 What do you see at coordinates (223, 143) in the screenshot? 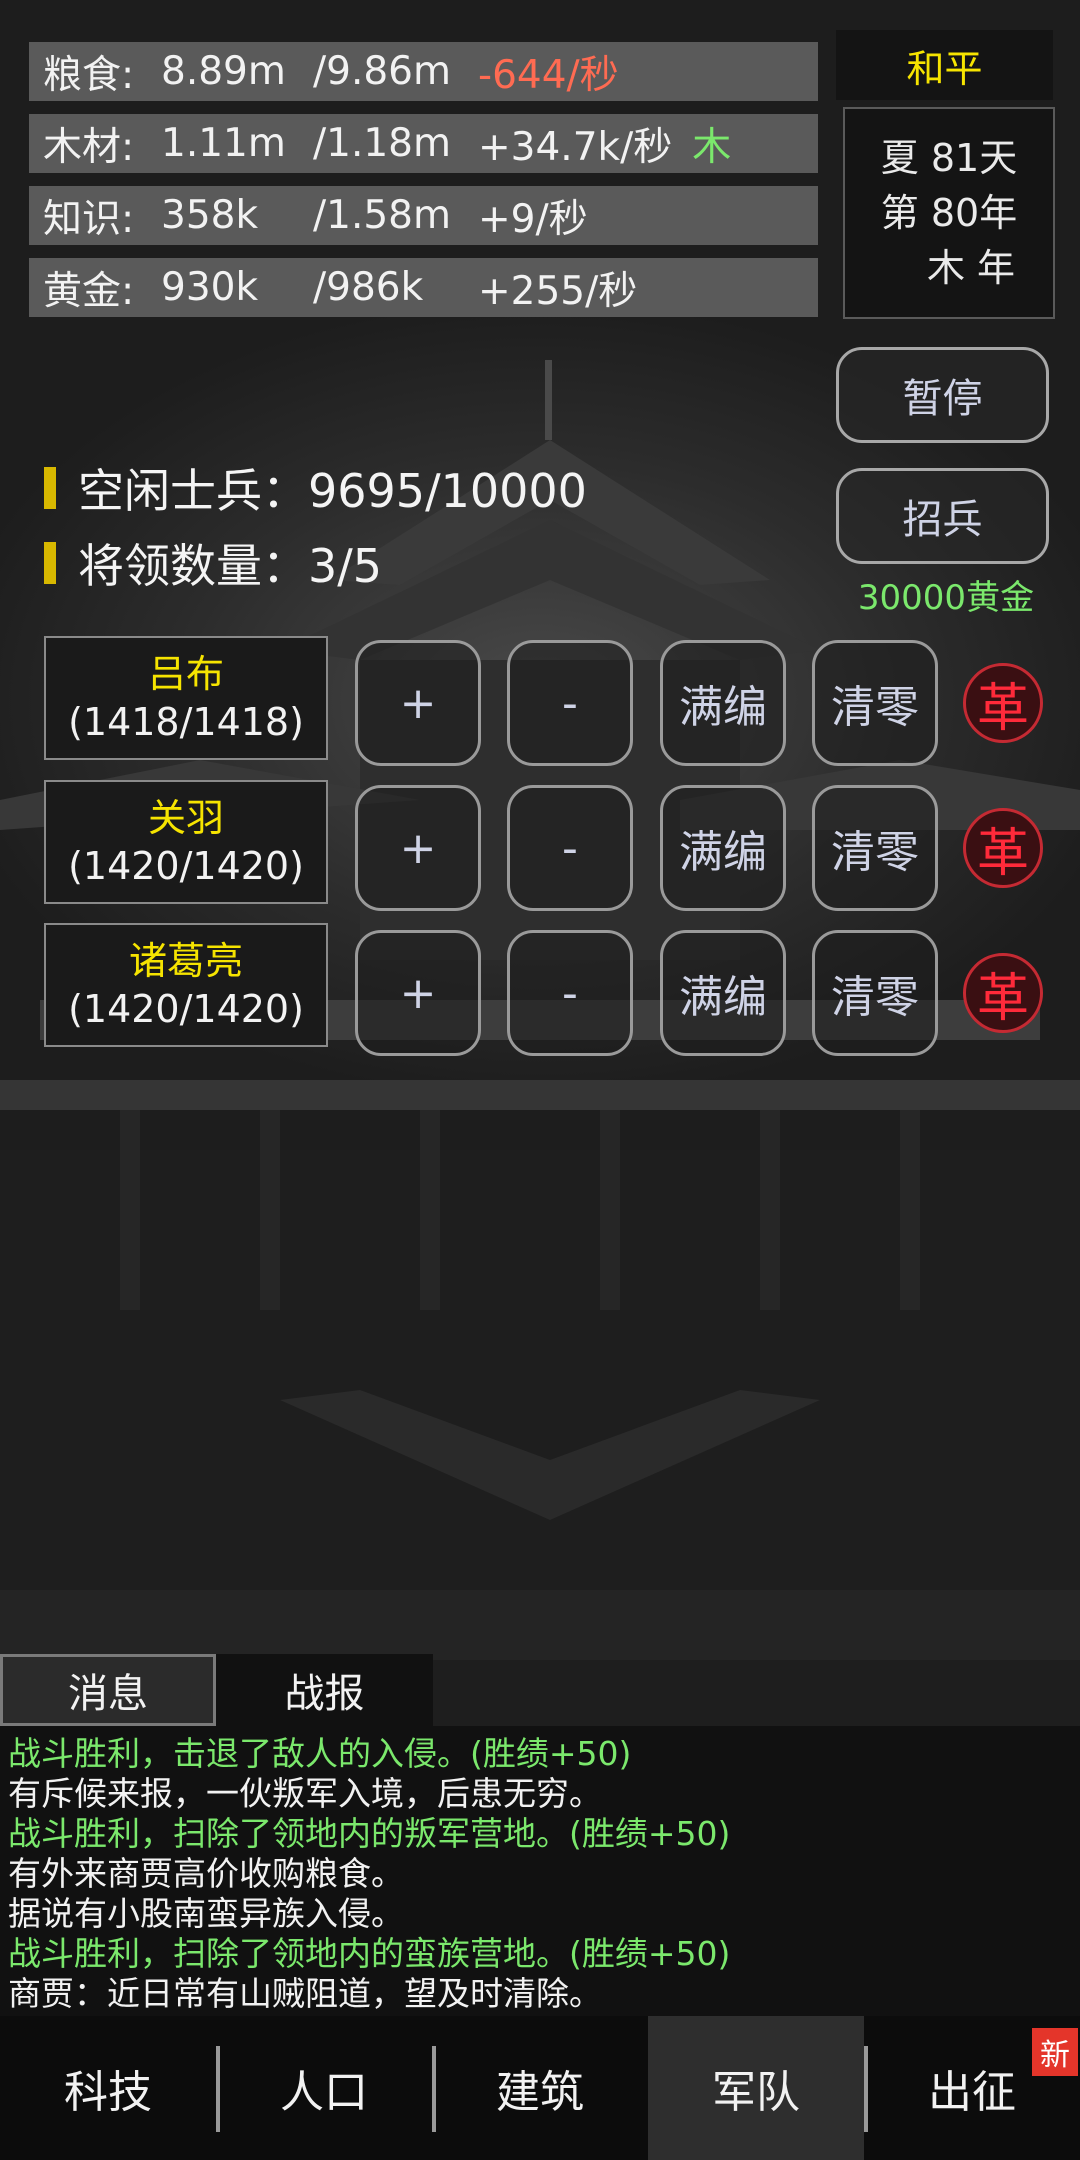
I see `resource-current: 1.11m` at bounding box center [223, 143].